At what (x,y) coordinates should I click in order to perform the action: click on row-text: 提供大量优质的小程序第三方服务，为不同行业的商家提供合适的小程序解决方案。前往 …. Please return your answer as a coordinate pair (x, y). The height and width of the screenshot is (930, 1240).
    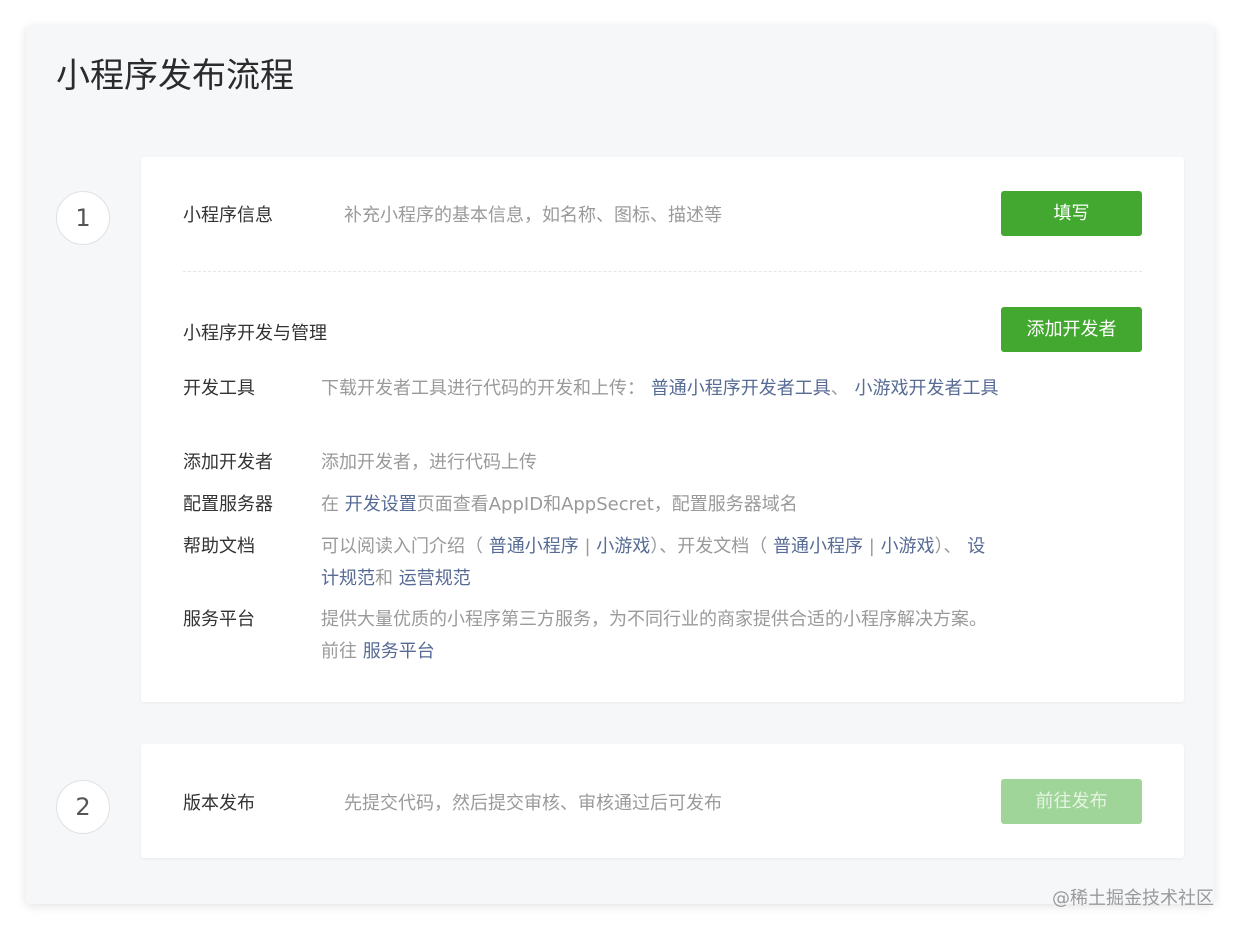
    Looking at the image, I should click on (661, 636).